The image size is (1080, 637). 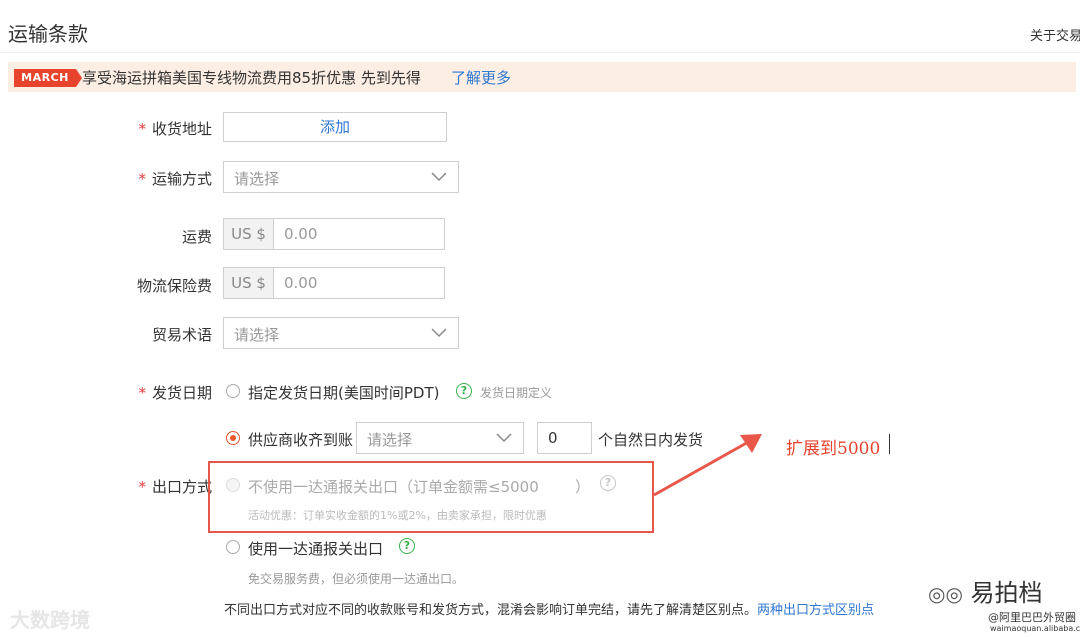 I want to click on shipping-method-label: * 运输方式, so click(x=175, y=178).